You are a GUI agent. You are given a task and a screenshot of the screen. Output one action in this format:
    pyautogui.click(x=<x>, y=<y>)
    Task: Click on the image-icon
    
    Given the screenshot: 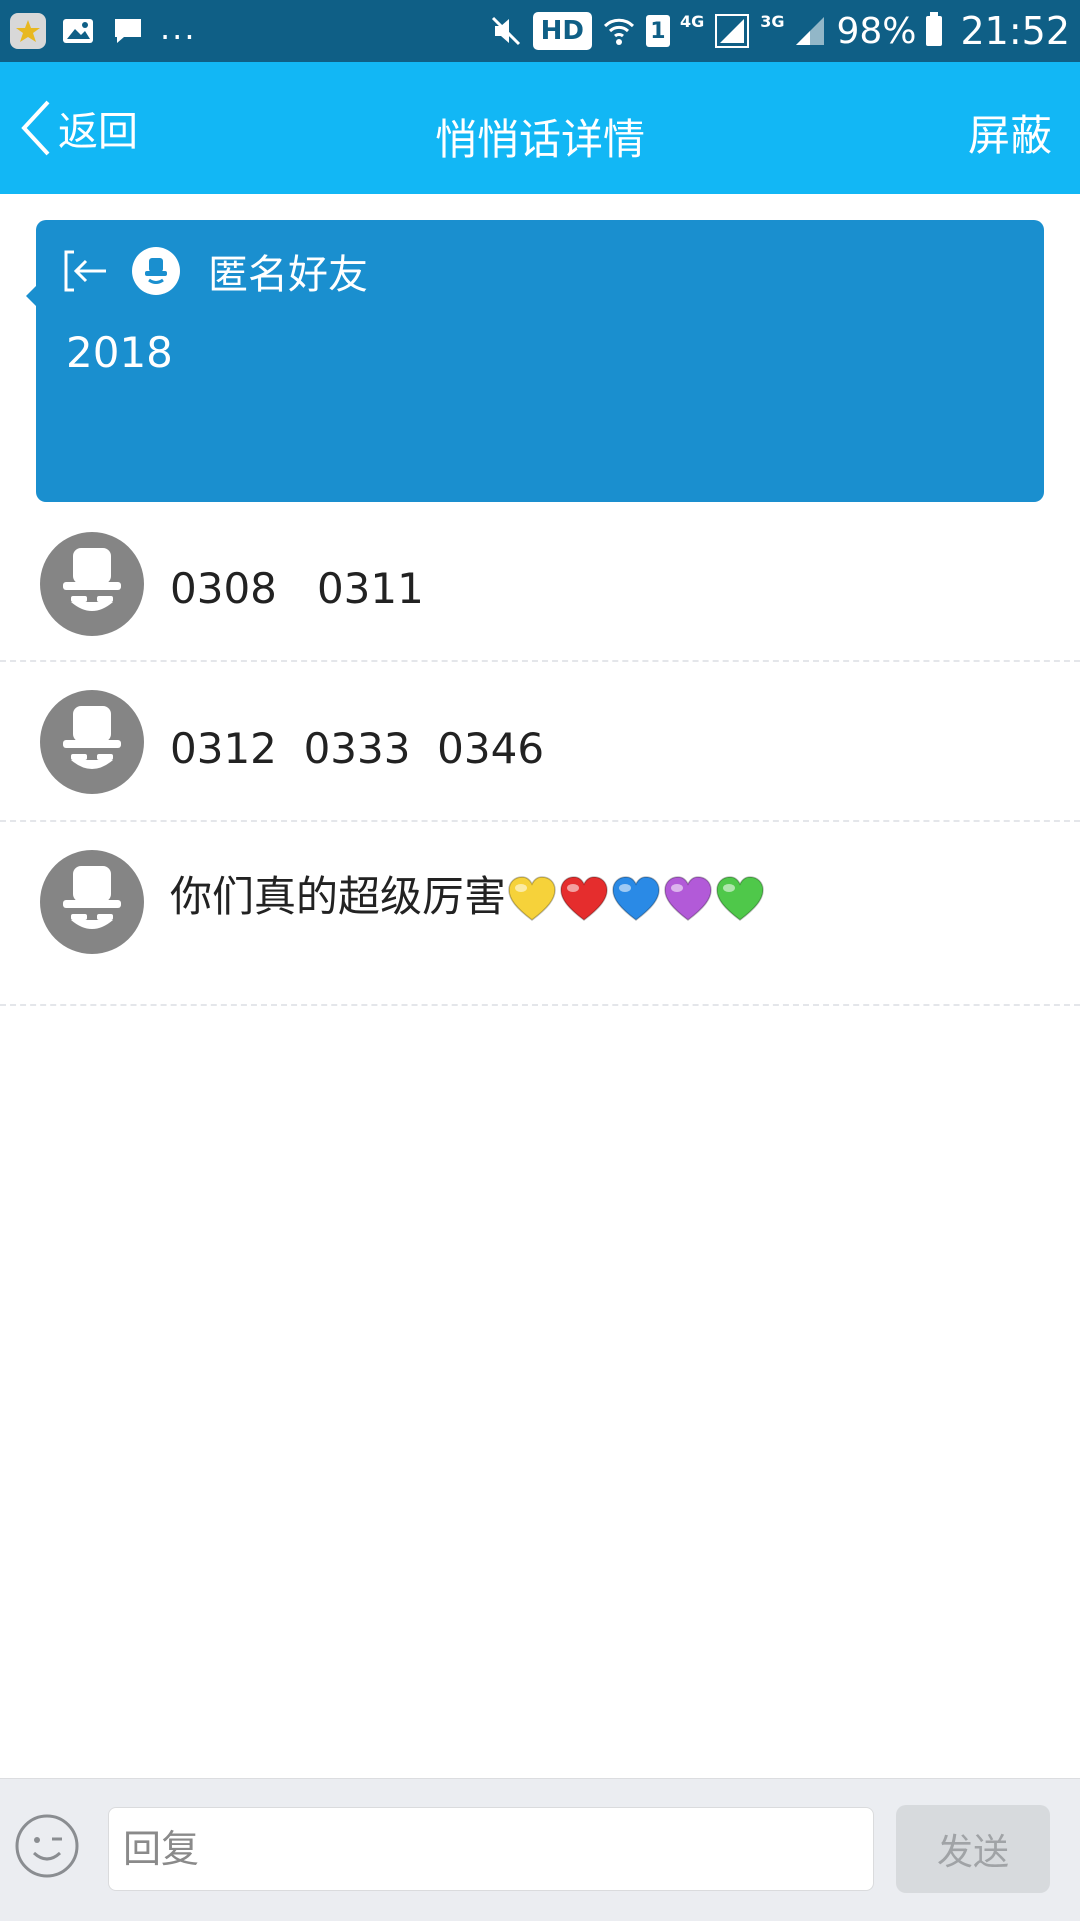 What is the action you would take?
    pyautogui.click(x=78, y=31)
    